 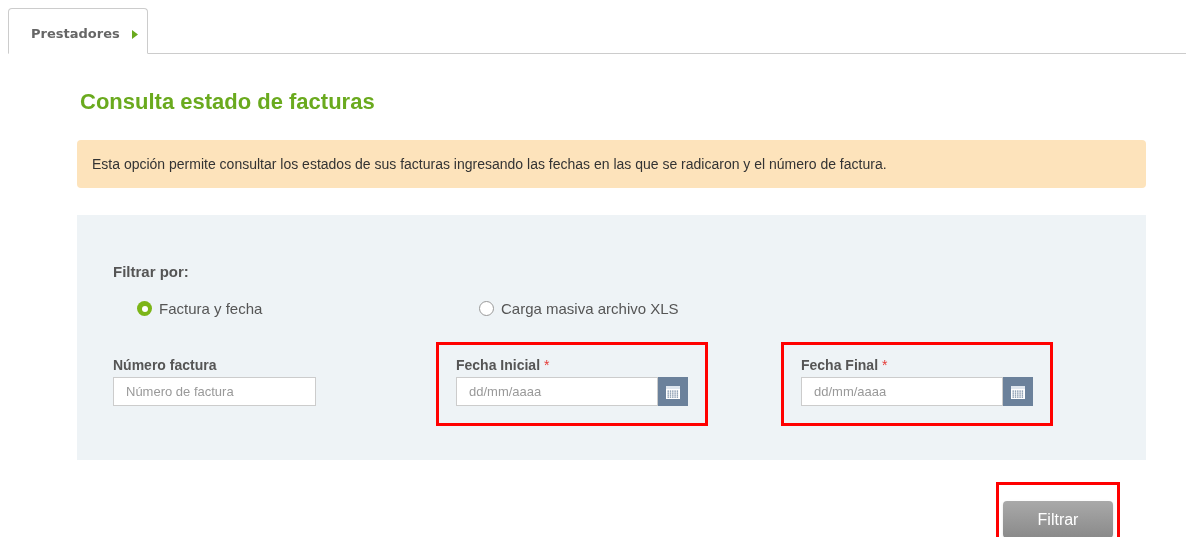 I want to click on field-label: Fecha Inicial, so click(x=498, y=365).